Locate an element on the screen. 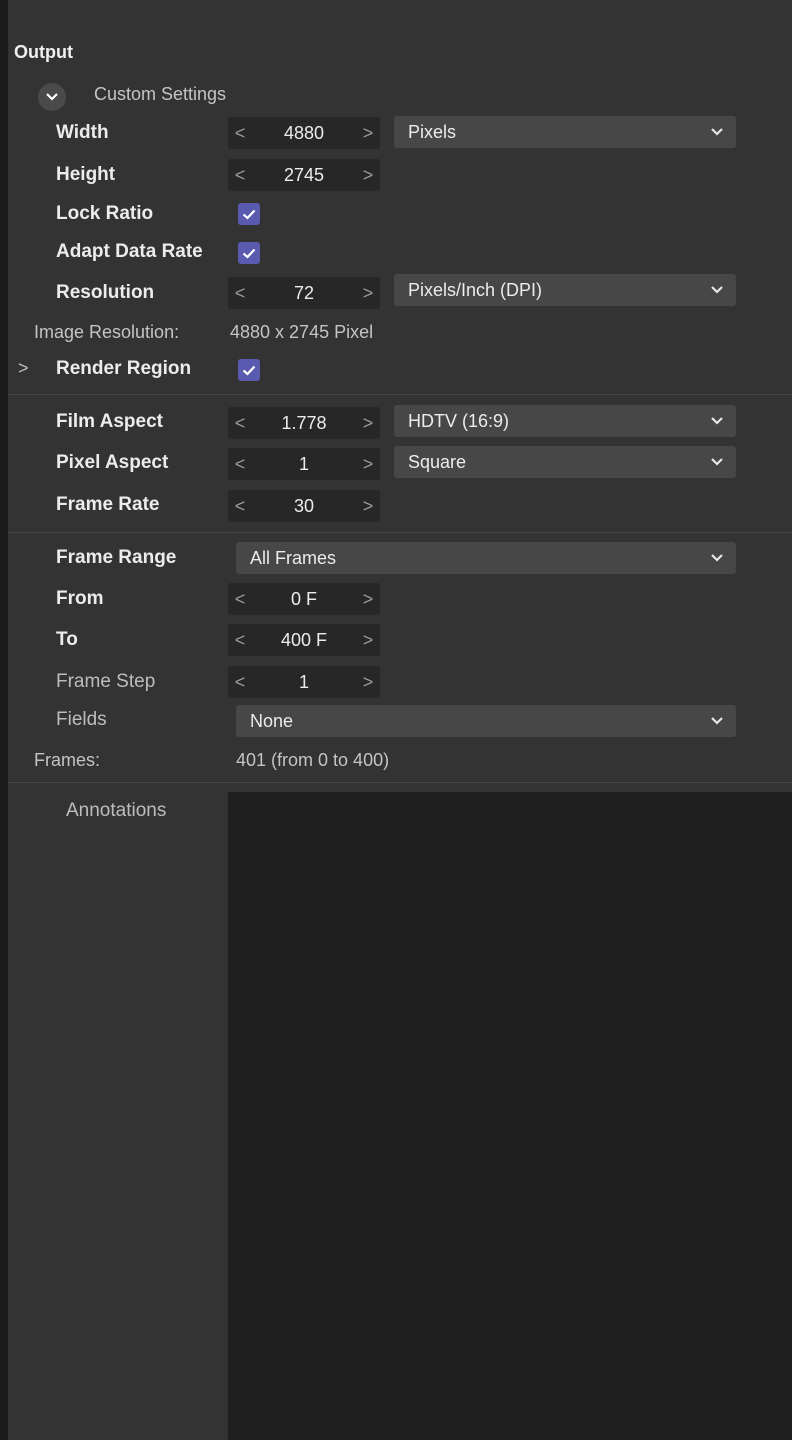 The height and width of the screenshot is (1440, 792). image-resolution-label: Image Resolution: is located at coordinates (107, 332).